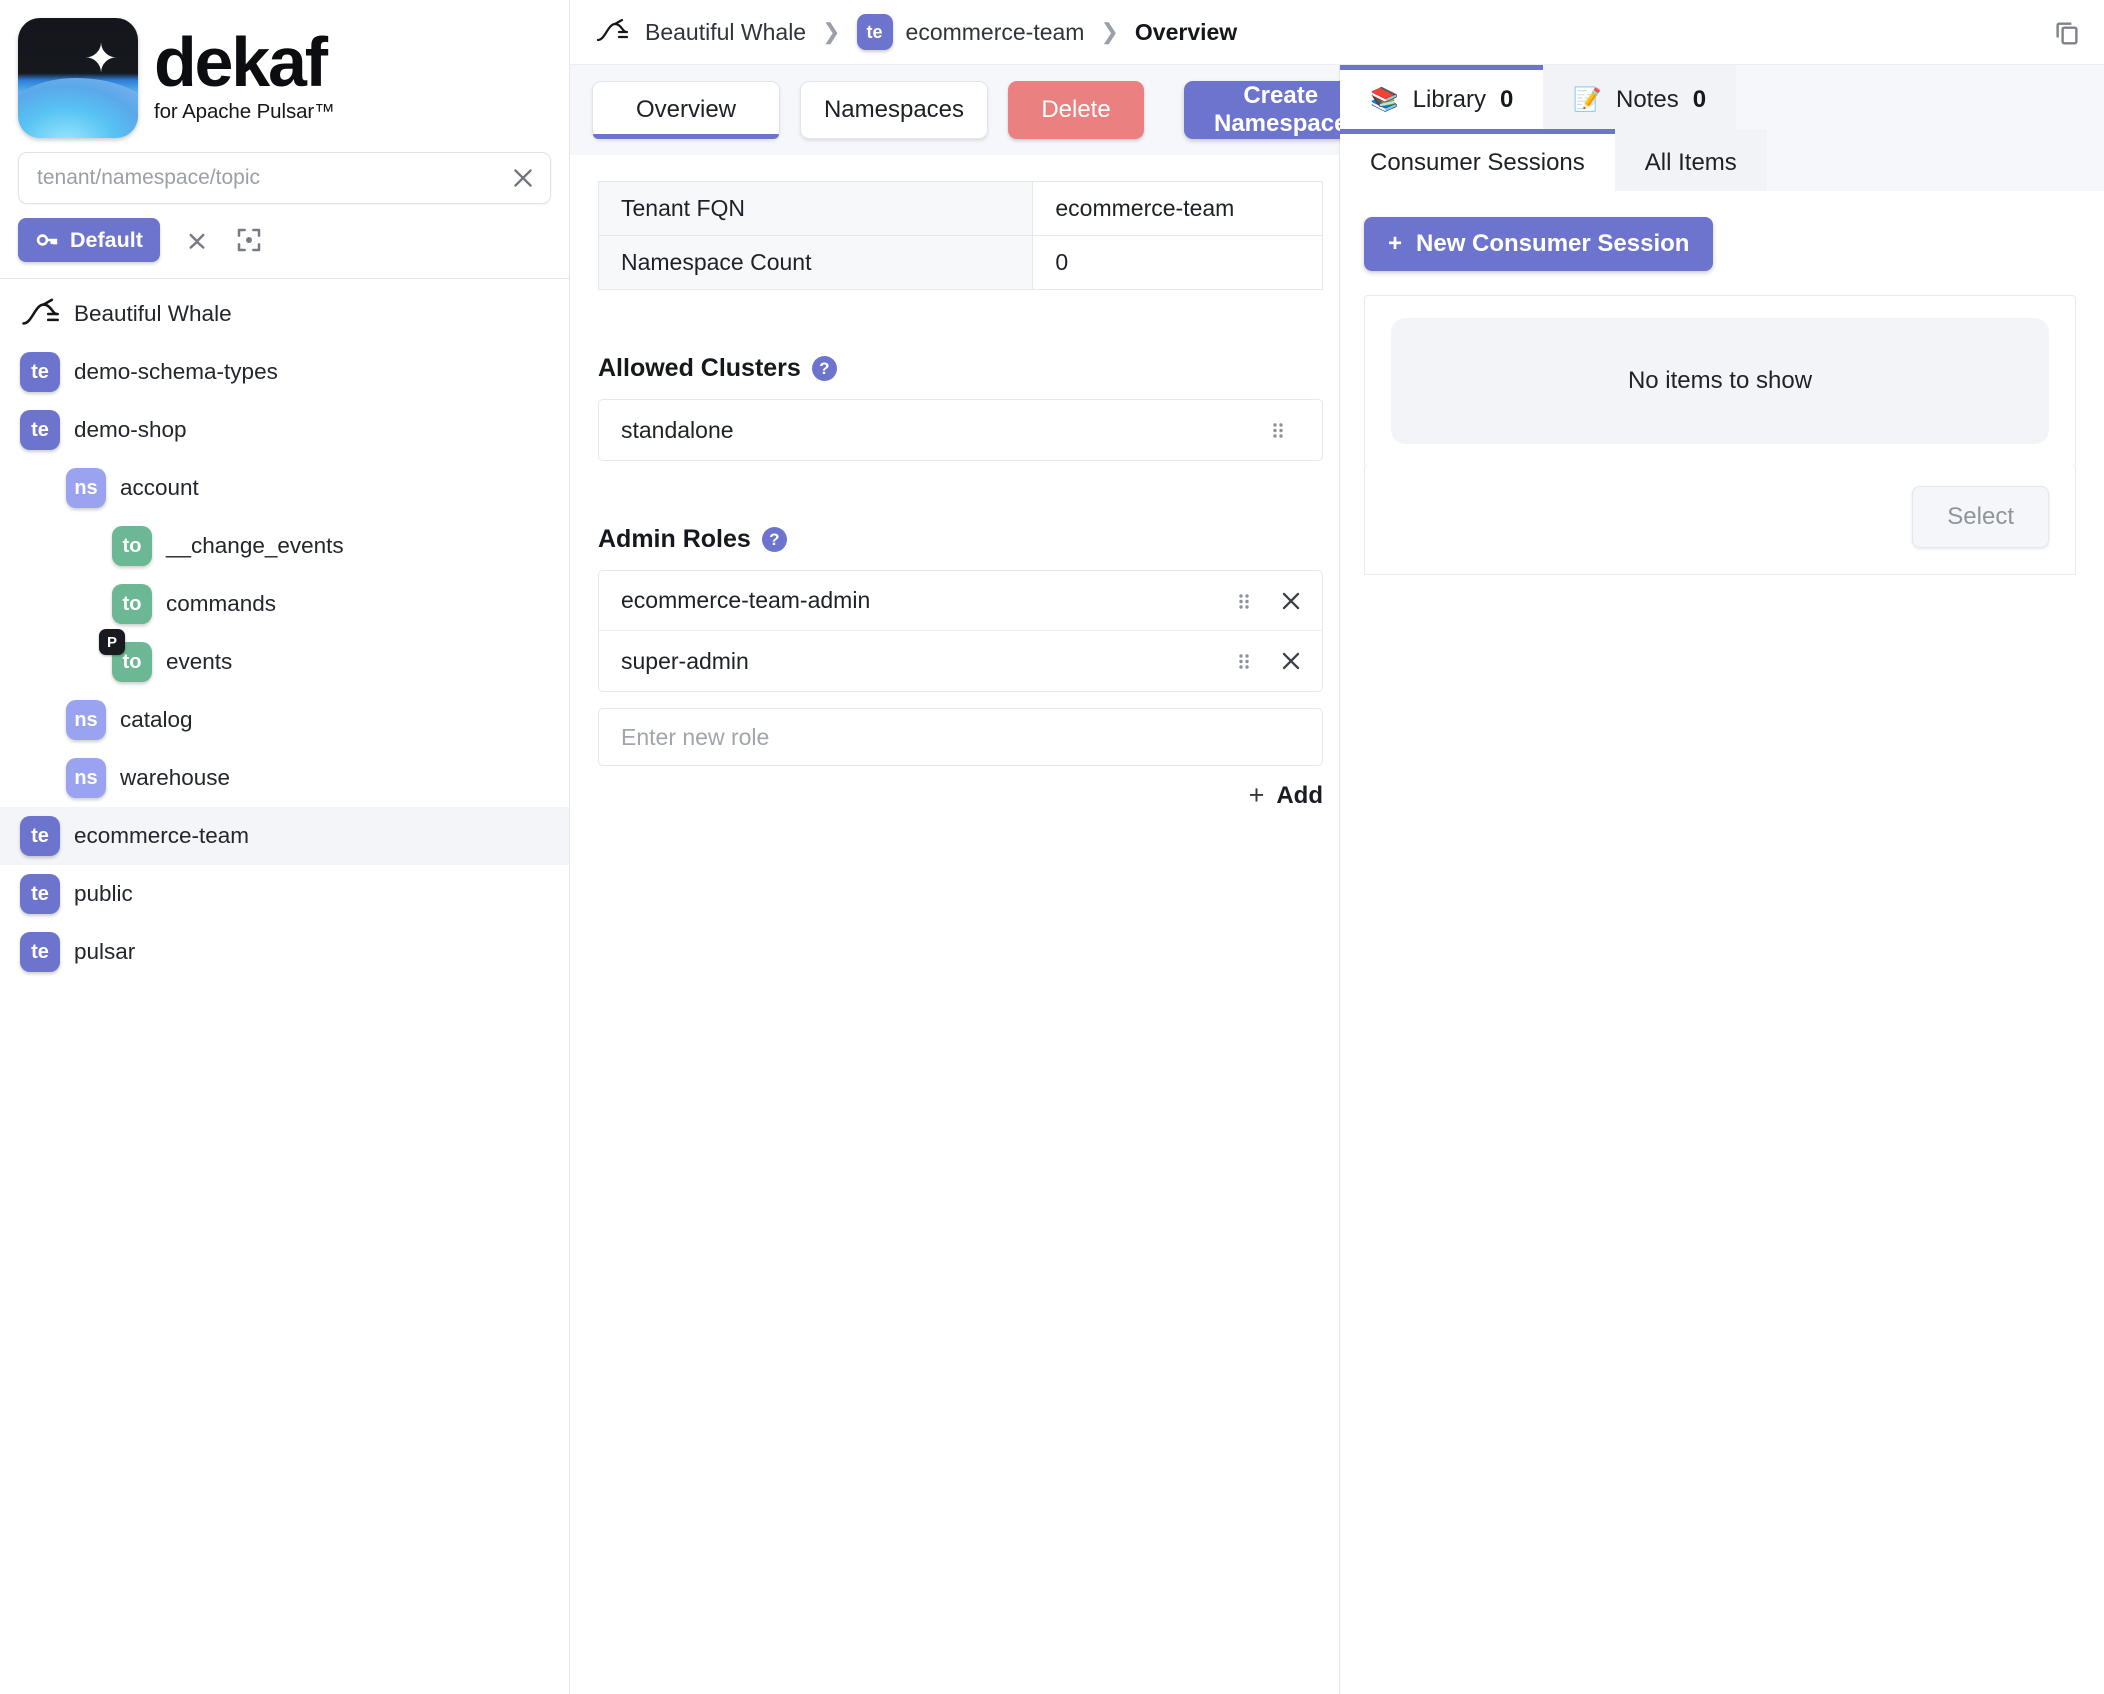 The width and height of the screenshot is (2104, 1694). I want to click on list-item: ecommerce-team-admin, so click(960, 601).